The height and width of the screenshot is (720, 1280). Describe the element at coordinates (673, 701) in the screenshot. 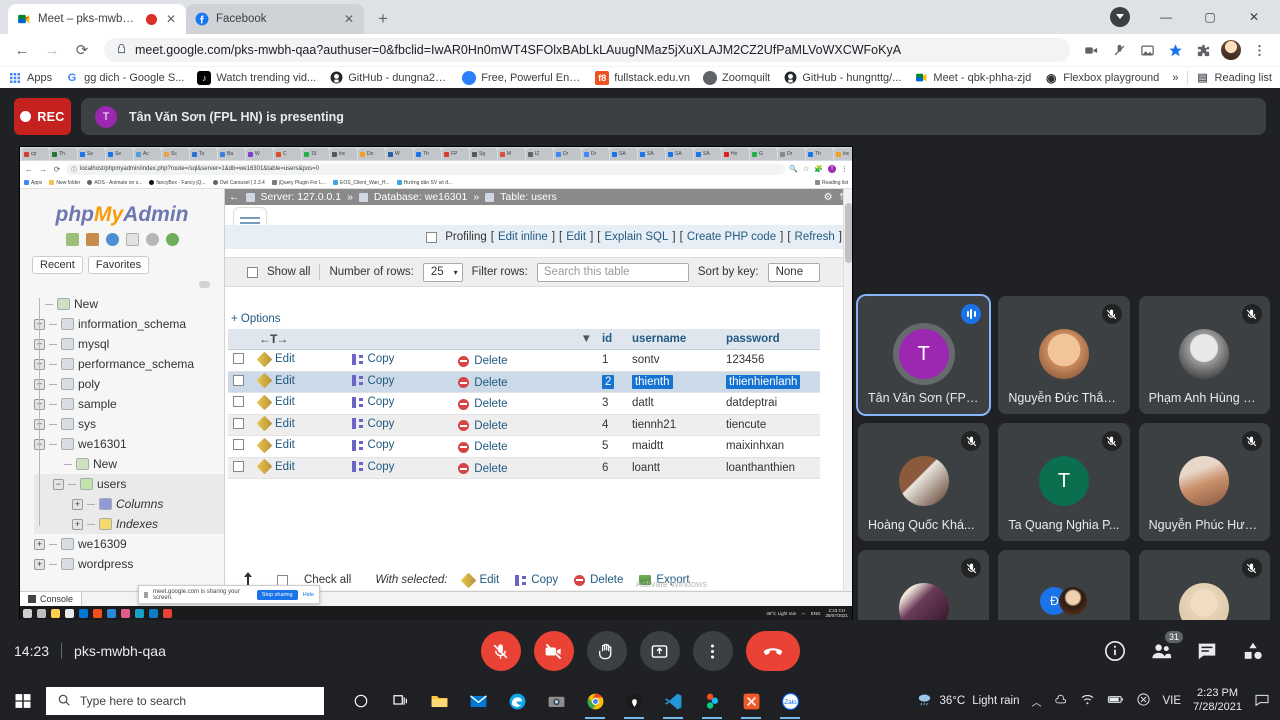

I see `vscode-icon` at that location.